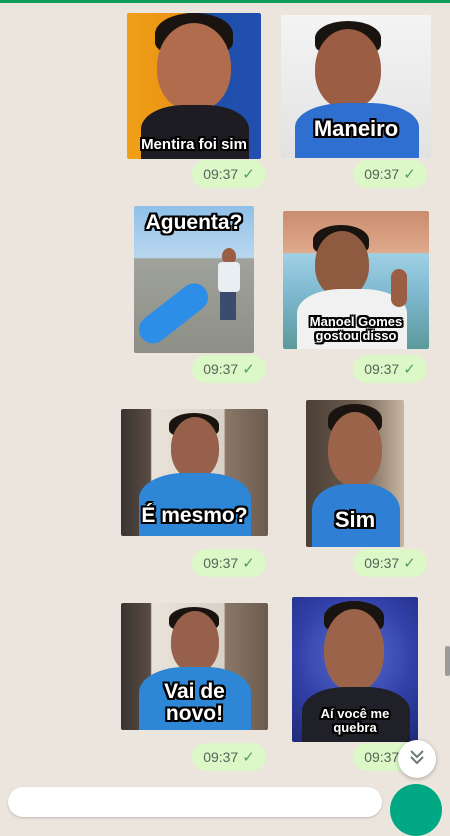 This screenshot has height=836, width=450. I want to click on sticker-caption: É mesmo?, so click(194, 515).